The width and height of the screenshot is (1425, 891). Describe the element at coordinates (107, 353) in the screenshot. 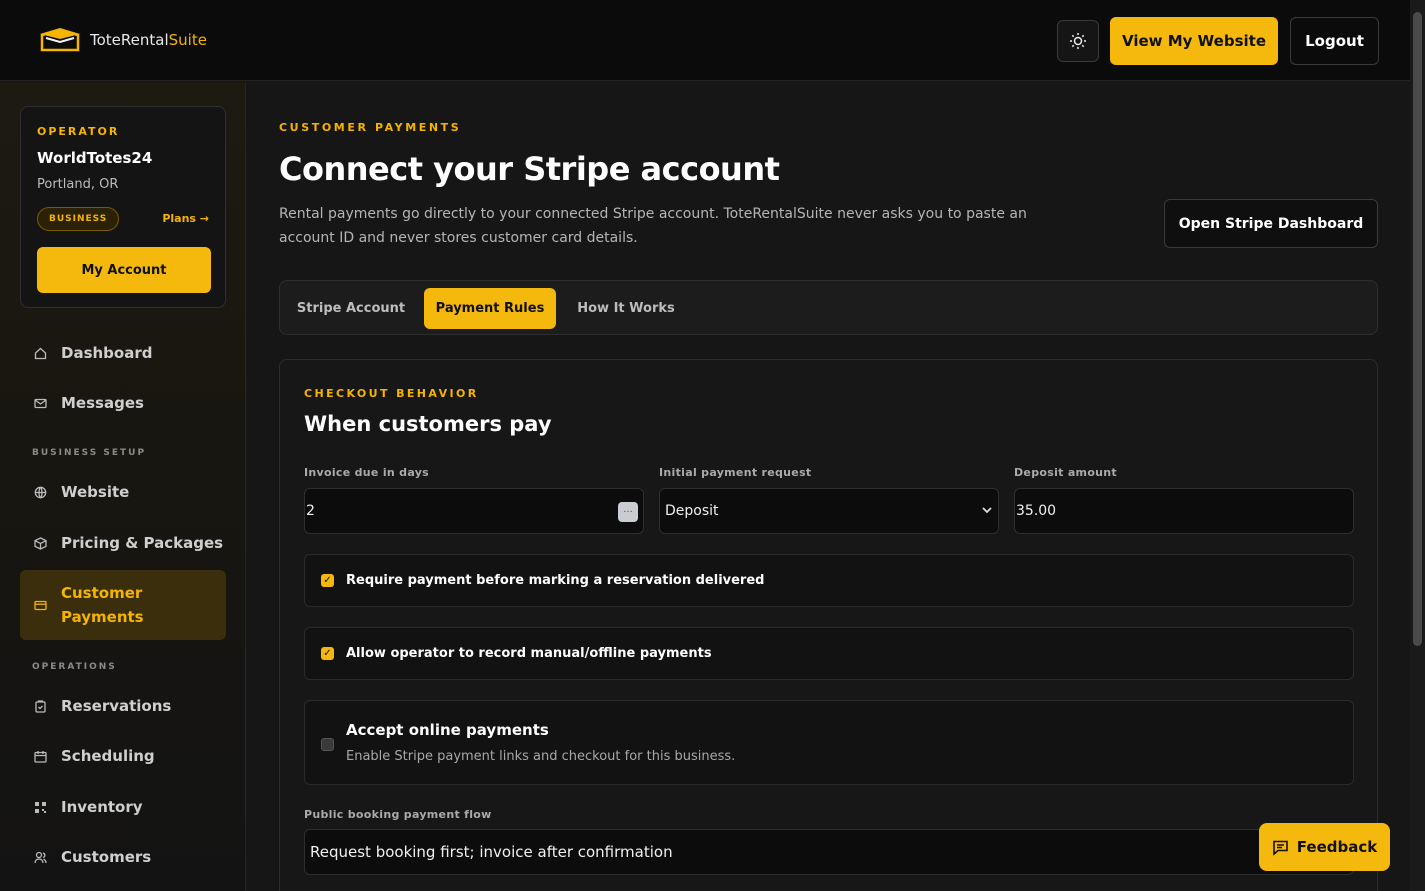

I see `sidebar-item-label: Dashboard` at that location.